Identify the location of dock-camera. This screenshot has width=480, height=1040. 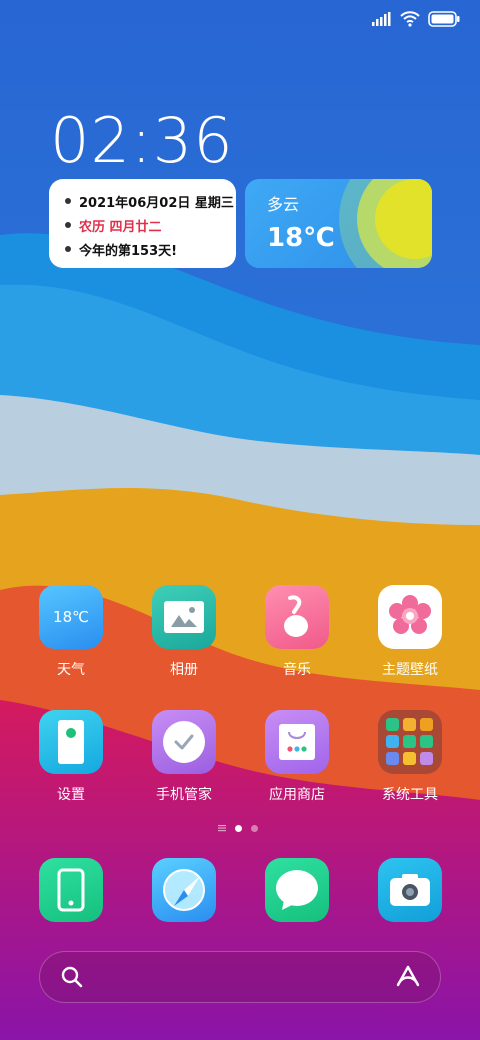
(410, 890).